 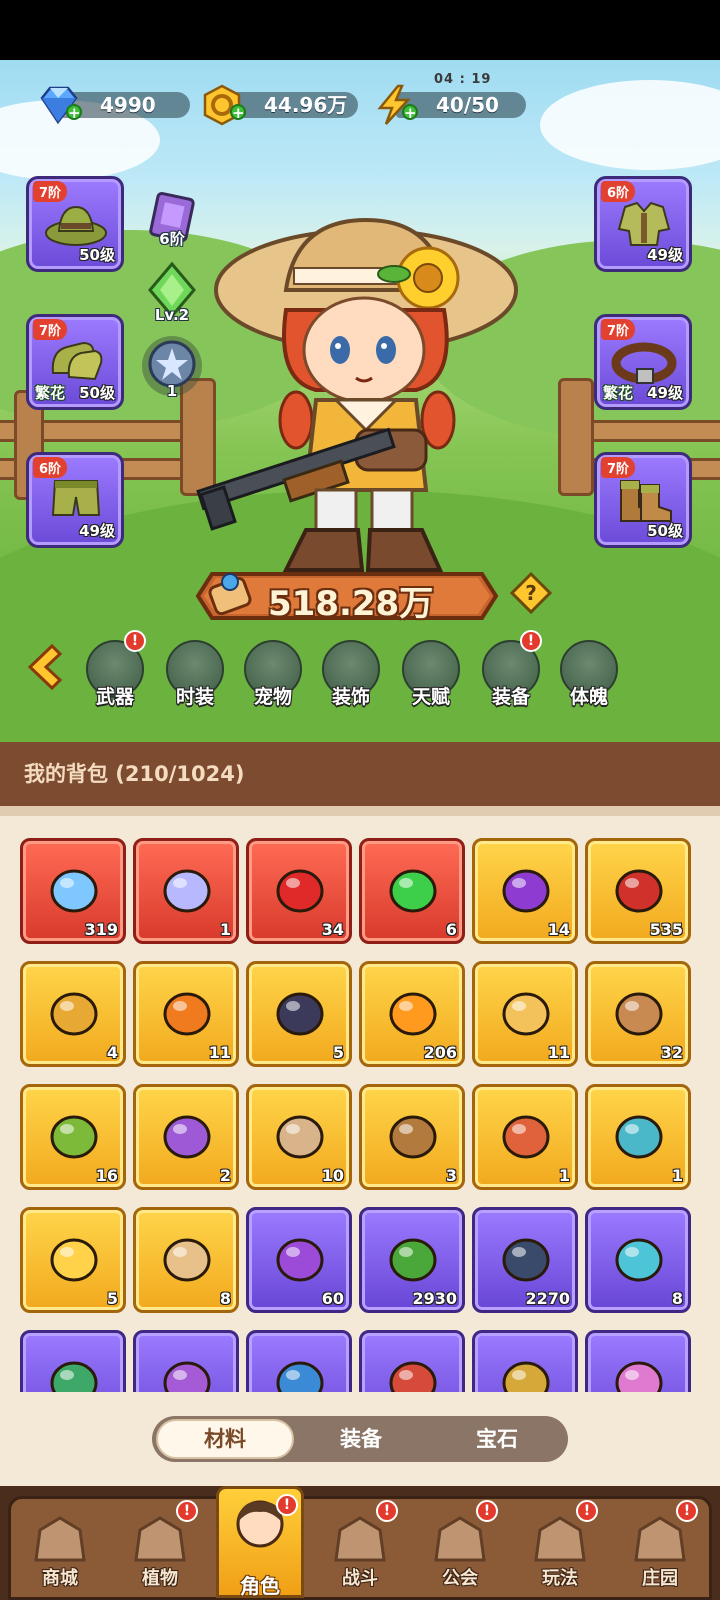 I want to click on gold-counter: 44.96万 +, so click(x=280, y=105).